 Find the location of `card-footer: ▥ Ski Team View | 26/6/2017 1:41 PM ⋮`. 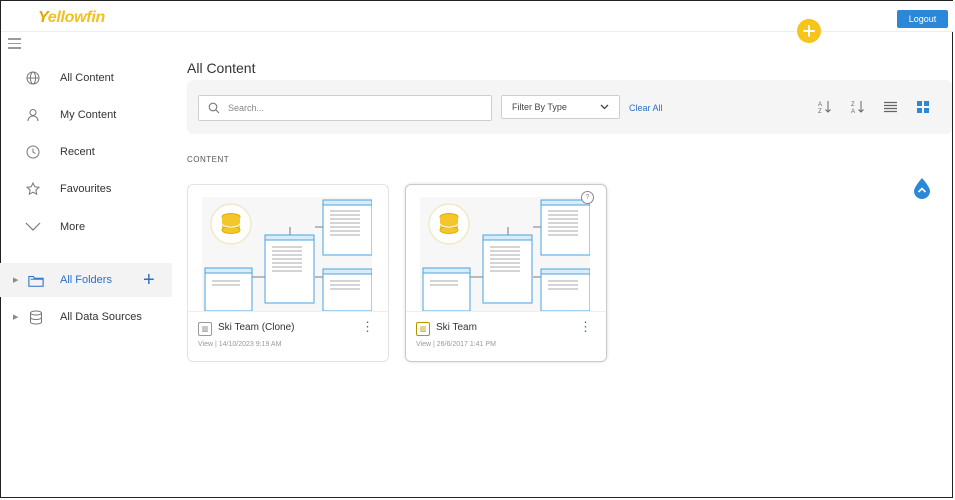

card-footer: ▥ Ski Team View | 26/6/2017 1:41 PM ⋮ is located at coordinates (506, 336).